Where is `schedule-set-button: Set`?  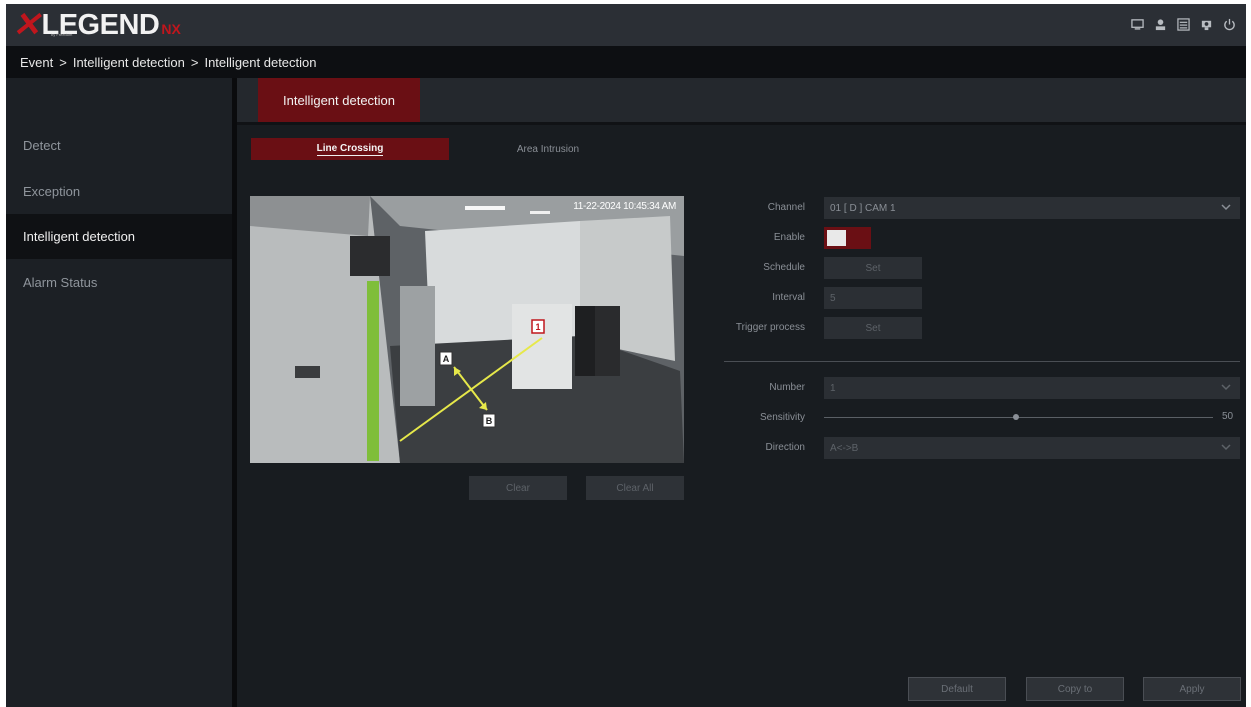 schedule-set-button: Set is located at coordinates (873, 268).